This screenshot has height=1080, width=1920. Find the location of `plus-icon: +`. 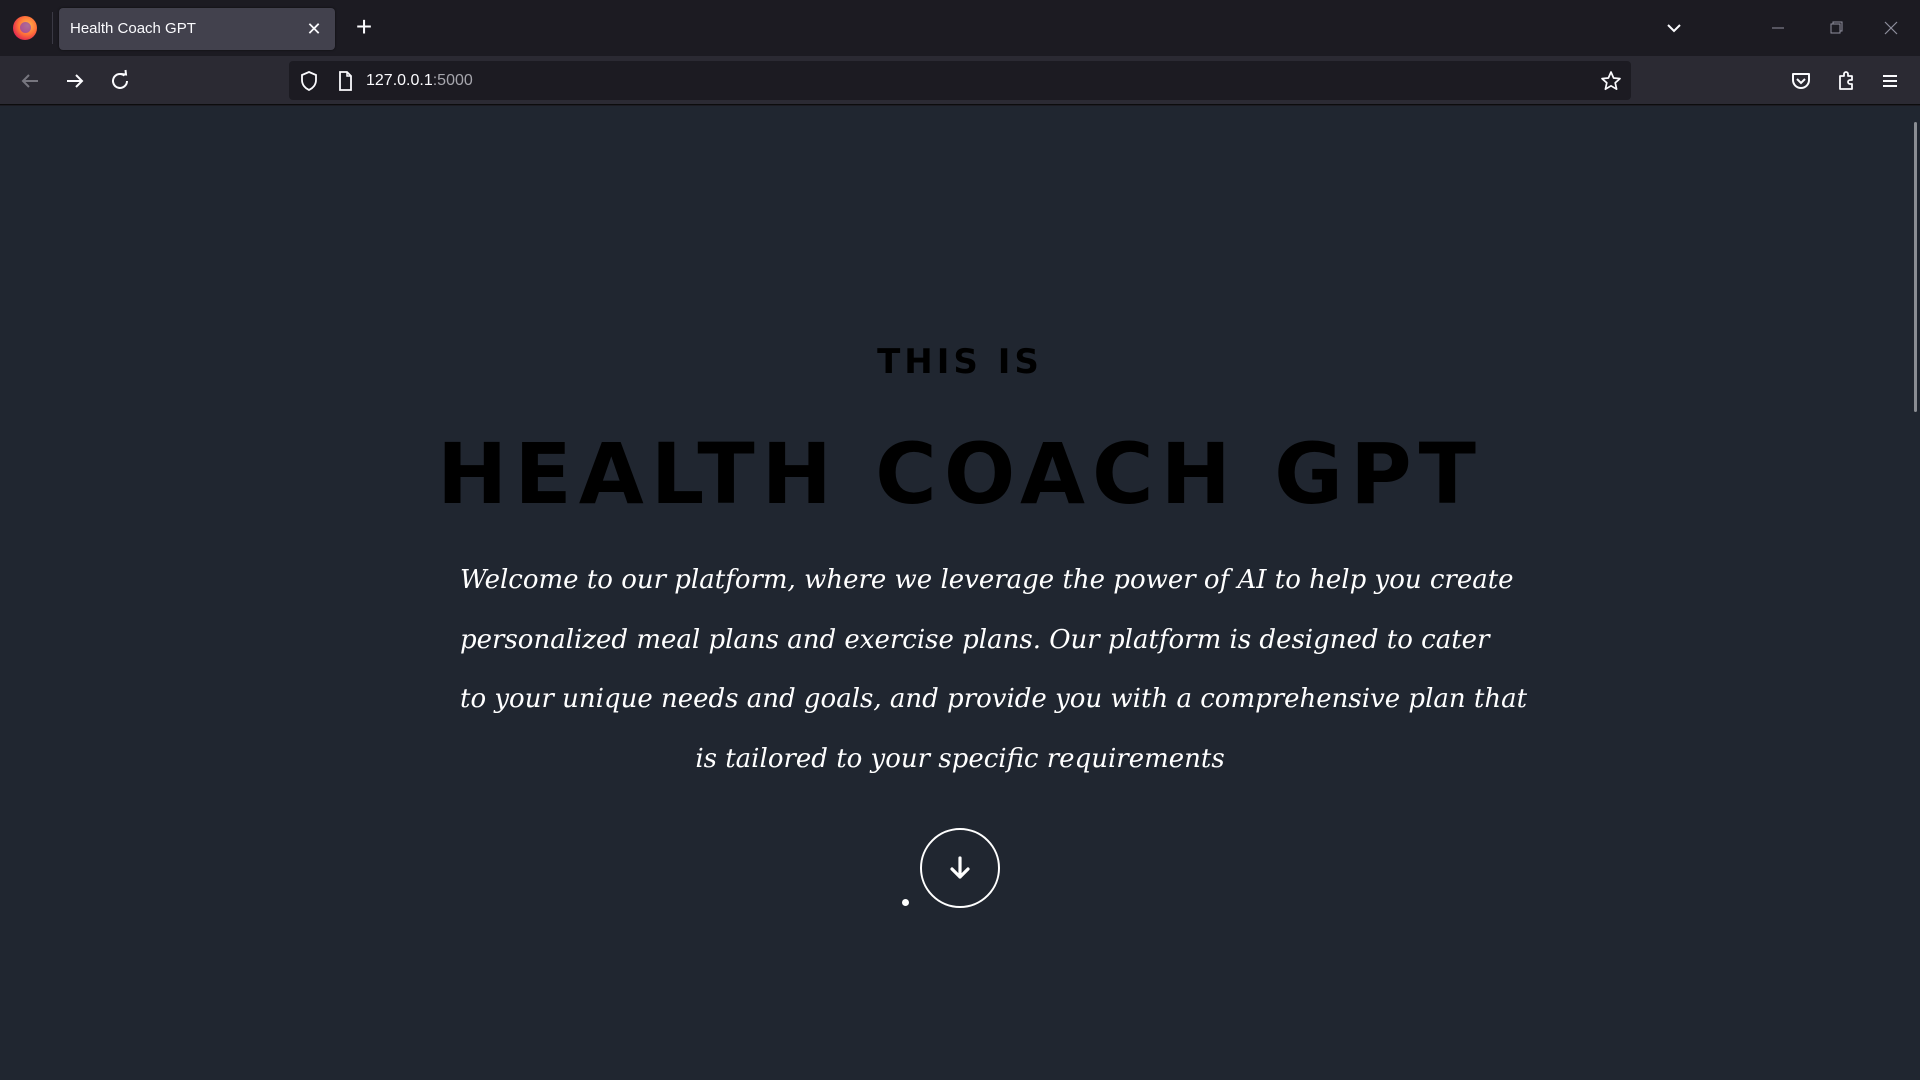

plus-icon: + is located at coordinates (364, 28).